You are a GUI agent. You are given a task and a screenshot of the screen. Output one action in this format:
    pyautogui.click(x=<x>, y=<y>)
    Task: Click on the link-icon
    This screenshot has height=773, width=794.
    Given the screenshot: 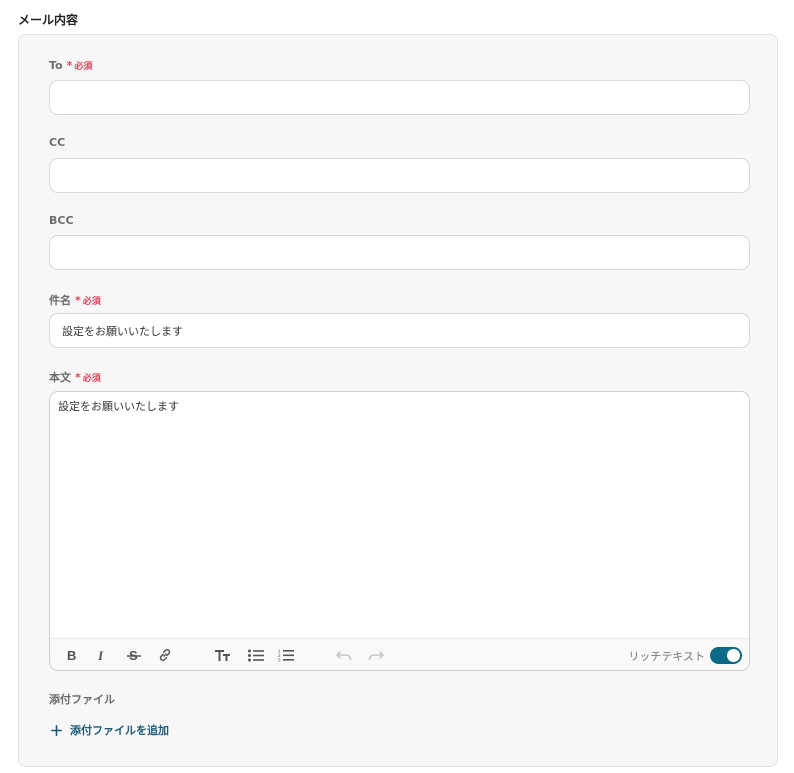 What is the action you would take?
    pyautogui.click(x=165, y=655)
    